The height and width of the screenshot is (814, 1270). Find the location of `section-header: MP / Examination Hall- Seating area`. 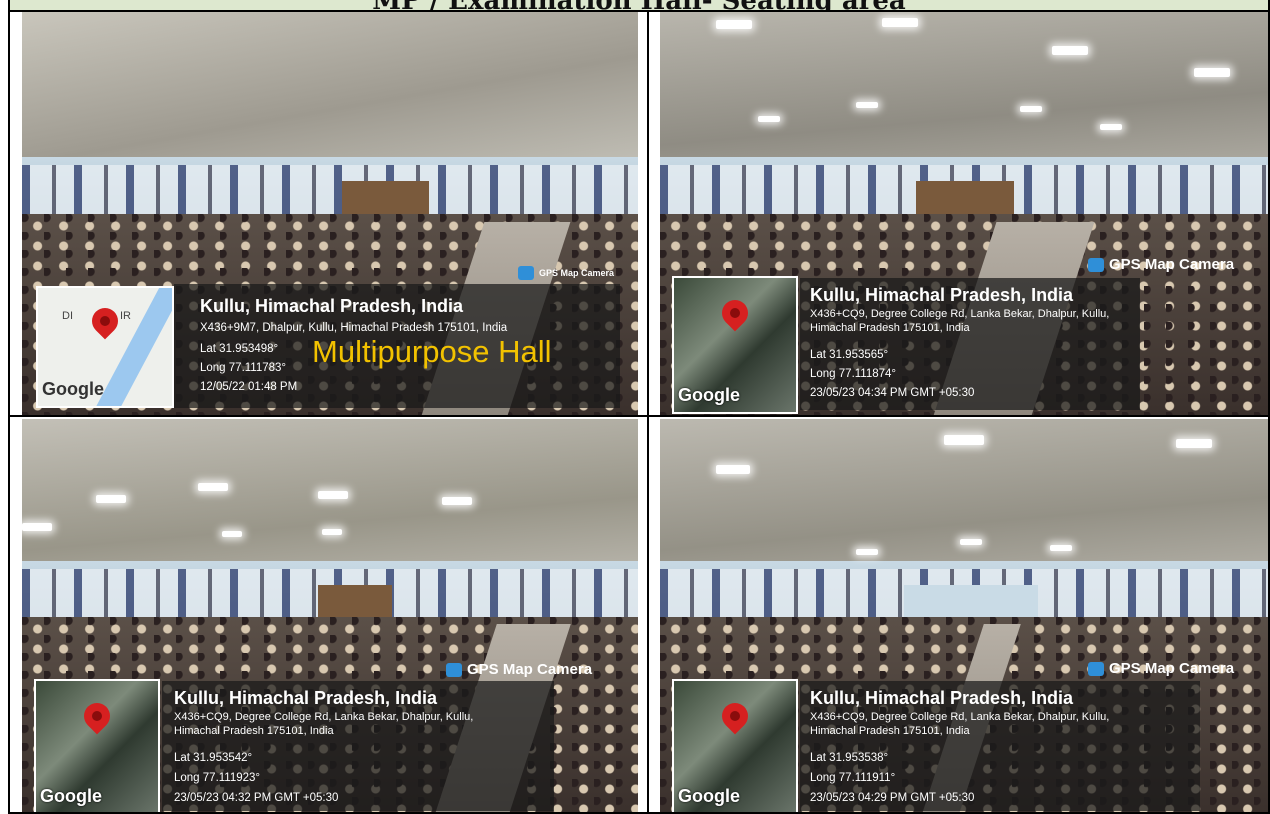

section-header: MP / Examination Hall- Seating area is located at coordinates (639, 5).